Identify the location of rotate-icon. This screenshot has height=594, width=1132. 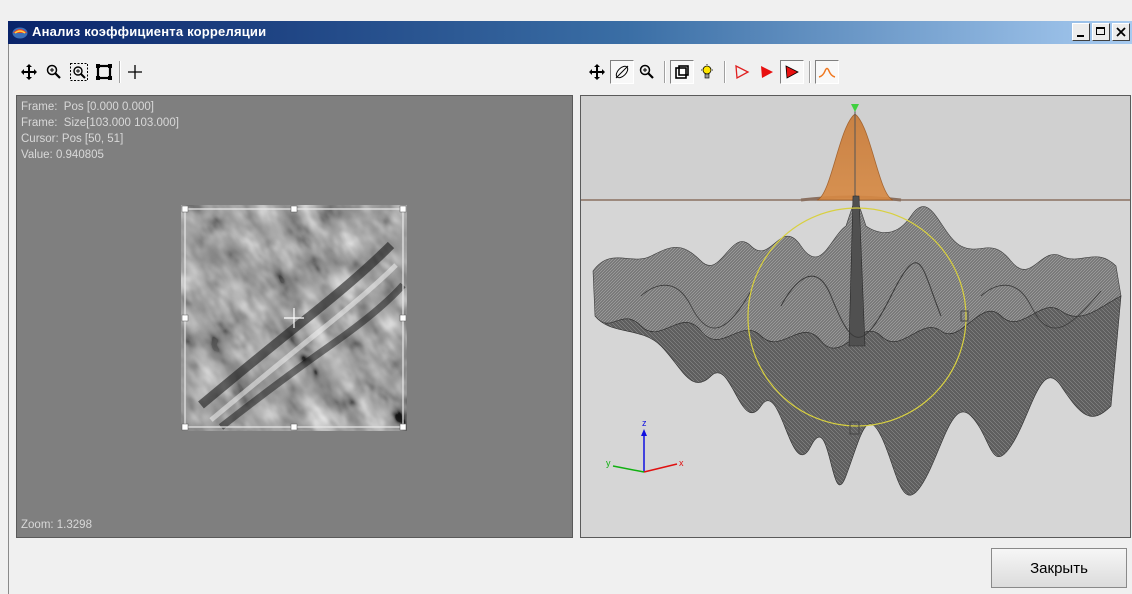
(622, 72).